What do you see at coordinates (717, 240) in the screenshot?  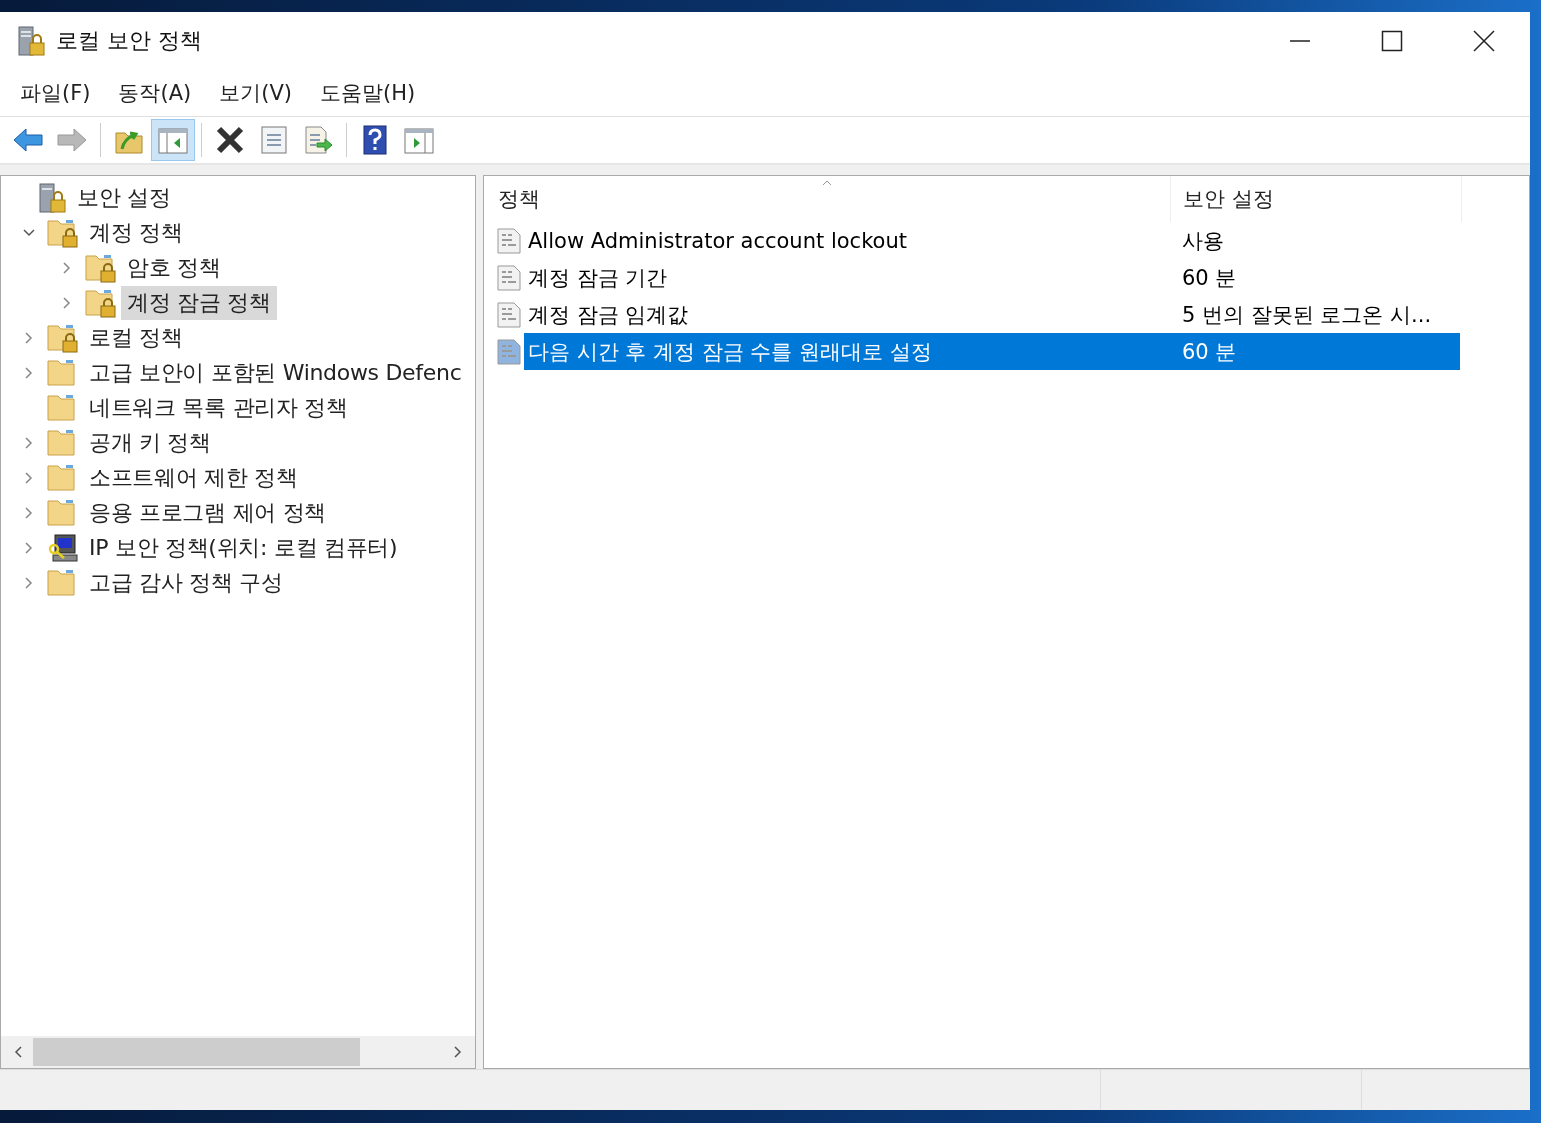 I see `policy-name: Allow Administrator account lockout` at bounding box center [717, 240].